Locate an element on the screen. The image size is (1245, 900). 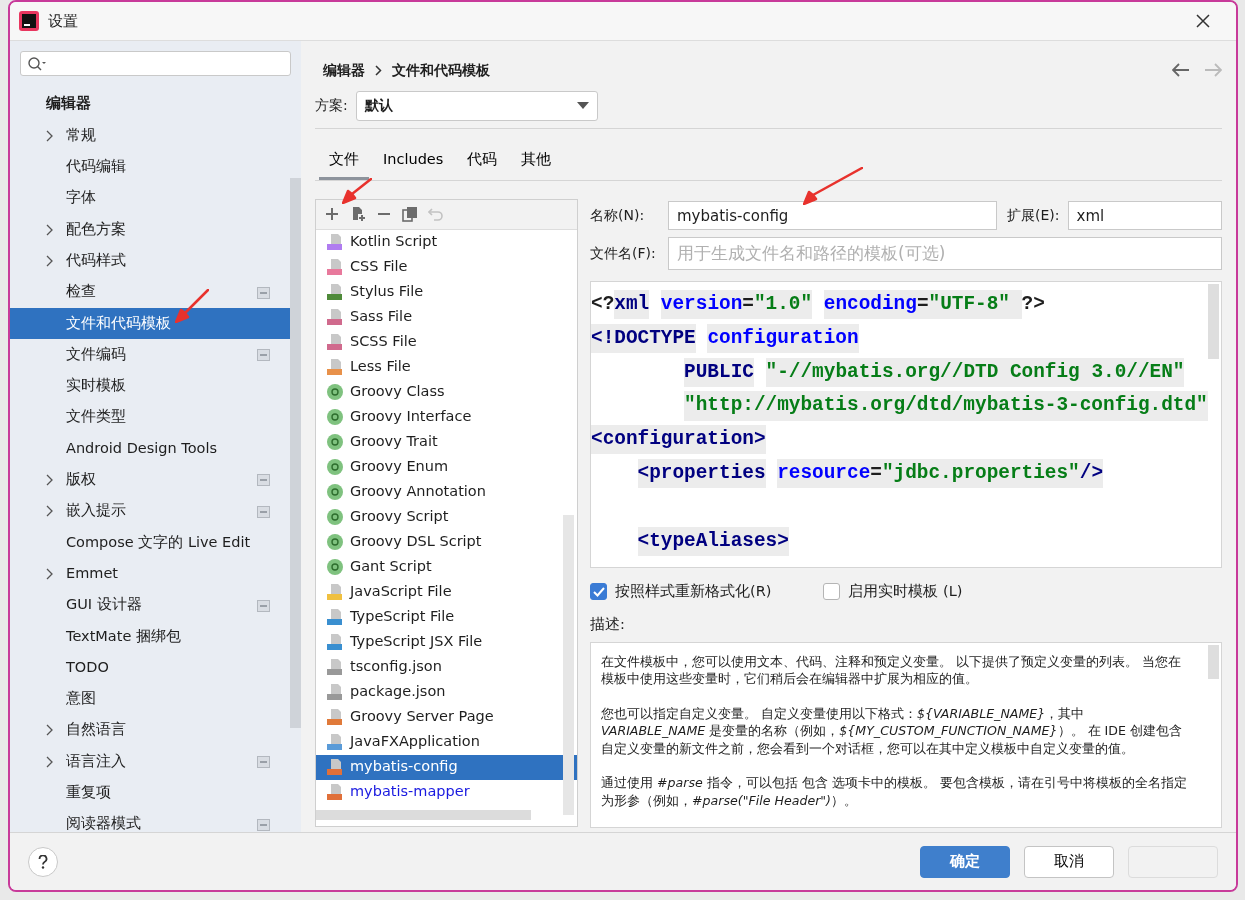
template-list-item: Groovy Class is located at coordinates (446, 392).